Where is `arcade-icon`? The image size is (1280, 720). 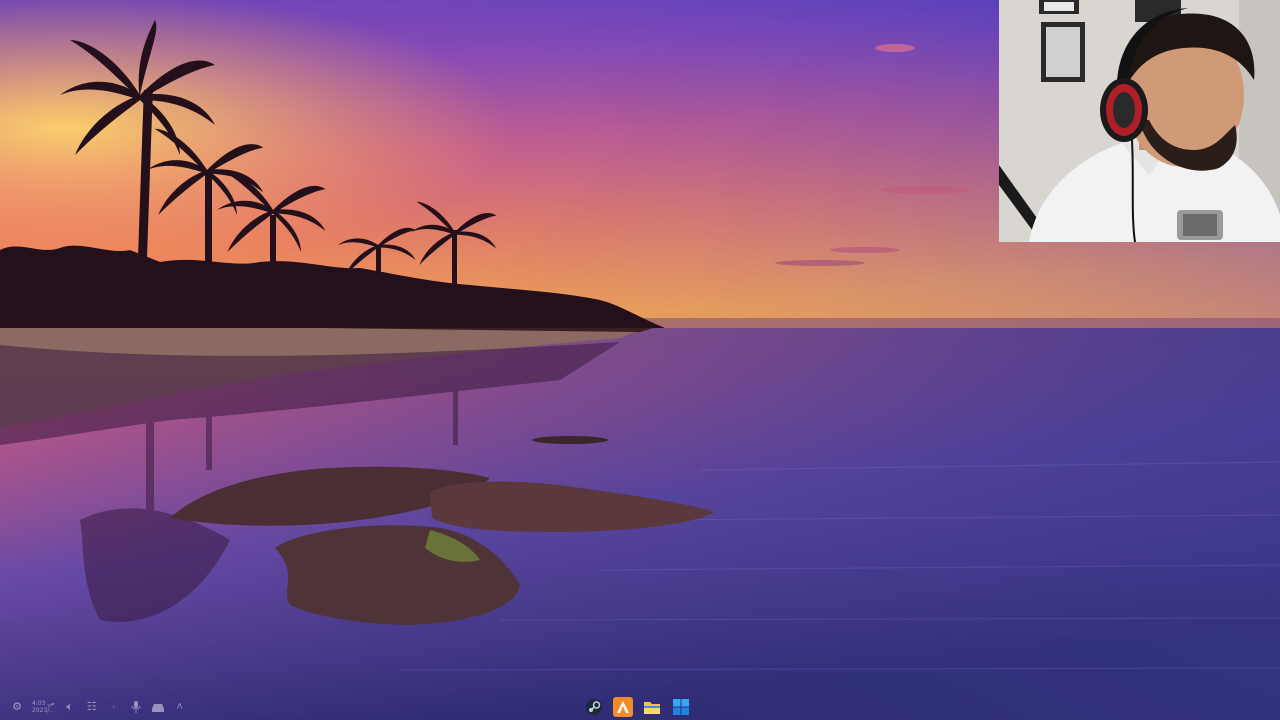 arcade-icon is located at coordinates (623, 707).